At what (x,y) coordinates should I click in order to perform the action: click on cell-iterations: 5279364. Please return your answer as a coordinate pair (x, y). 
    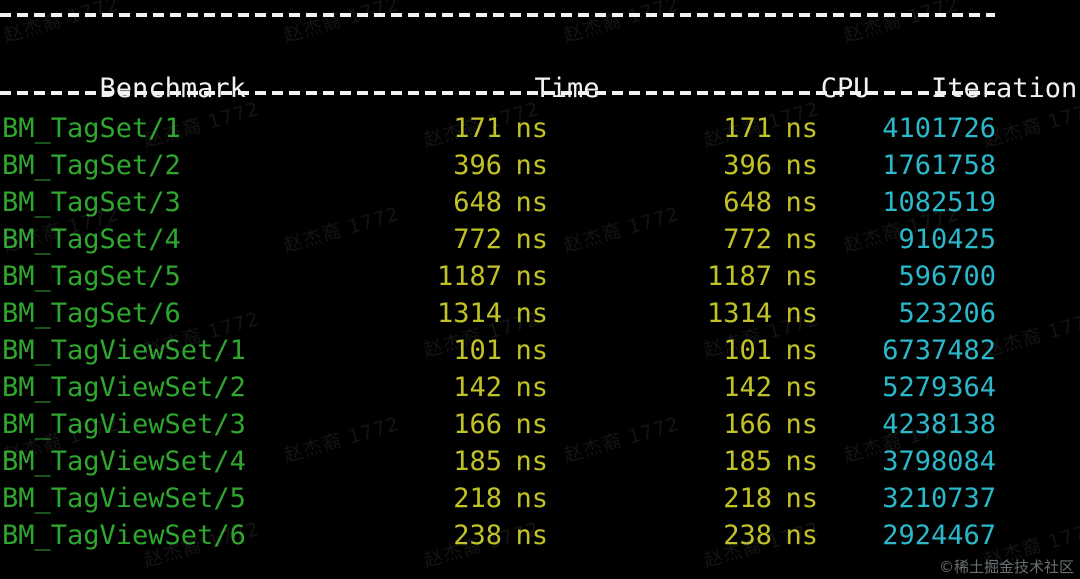
    Looking at the image, I should click on (939, 387).